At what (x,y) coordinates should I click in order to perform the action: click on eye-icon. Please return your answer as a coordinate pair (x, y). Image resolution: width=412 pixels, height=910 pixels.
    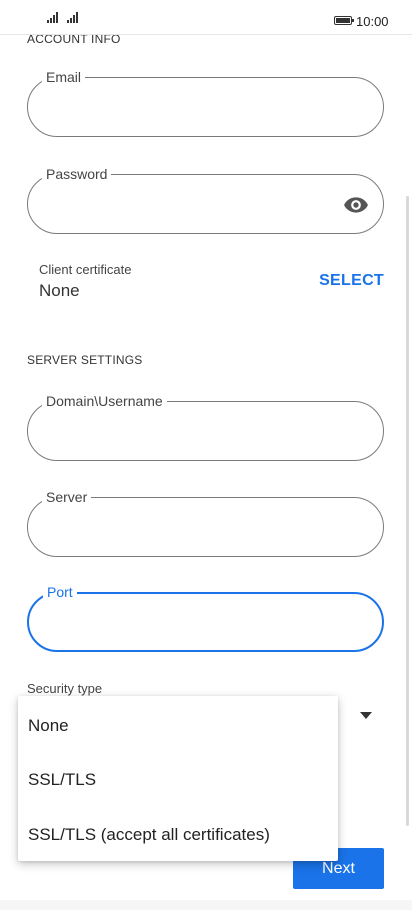
    Looking at the image, I should click on (356, 205).